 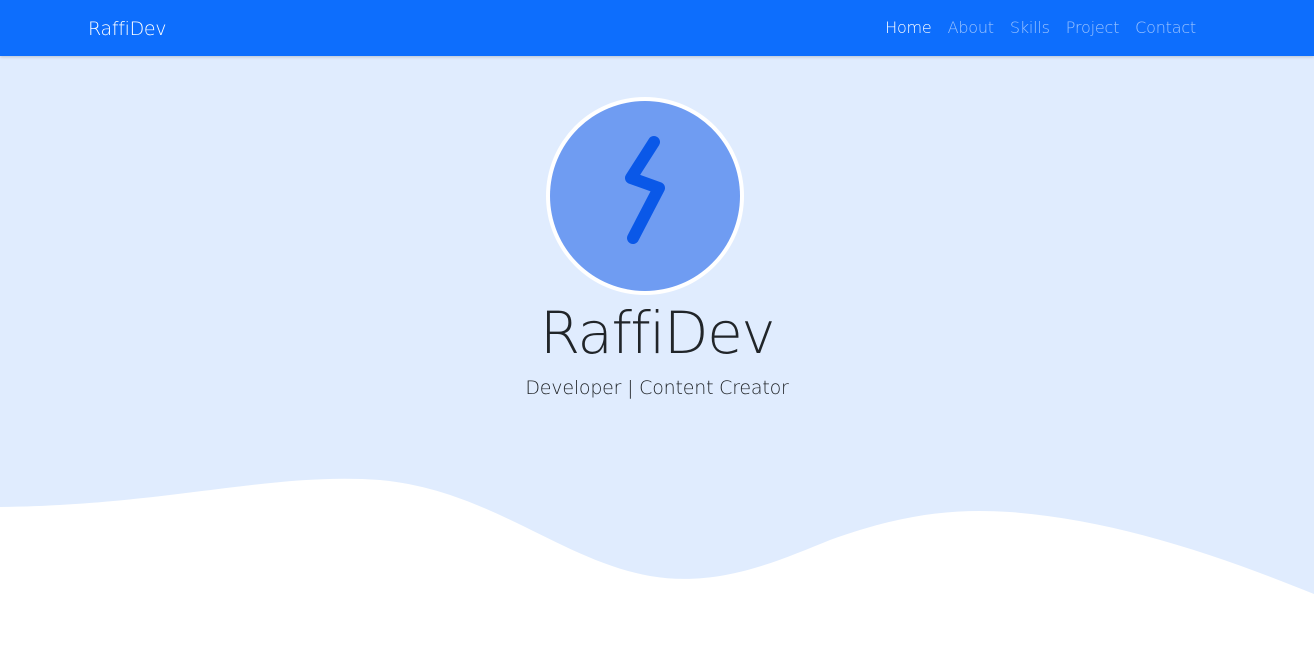 What do you see at coordinates (971, 27) in the screenshot?
I see `nav-link-about: About` at bounding box center [971, 27].